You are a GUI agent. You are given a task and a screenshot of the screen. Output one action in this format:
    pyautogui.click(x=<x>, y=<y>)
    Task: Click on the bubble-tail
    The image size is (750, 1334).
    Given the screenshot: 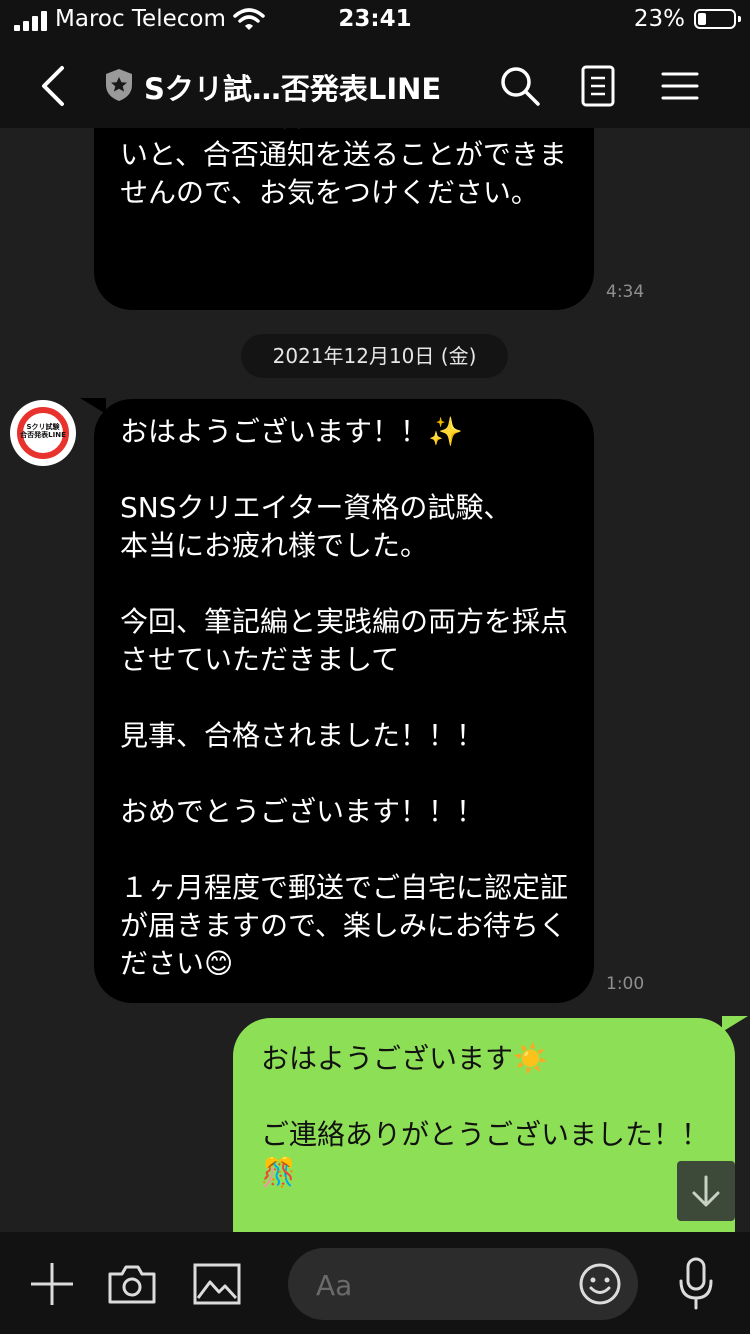 What is the action you would take?
    pyautogui.click(x=735, y=1024)
    